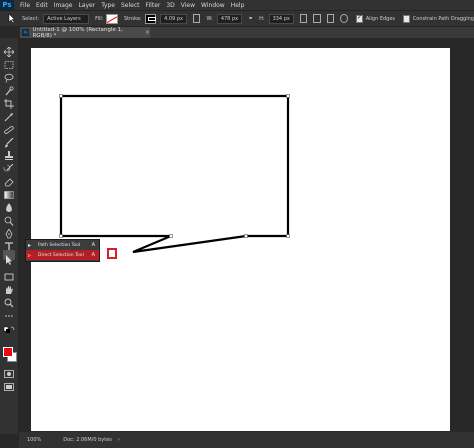 Image resolution: width=474 pixels, height=448 pixels. Describe the element at coordinates (9, 244) in the screenshot. I see `type-icon` at that location.